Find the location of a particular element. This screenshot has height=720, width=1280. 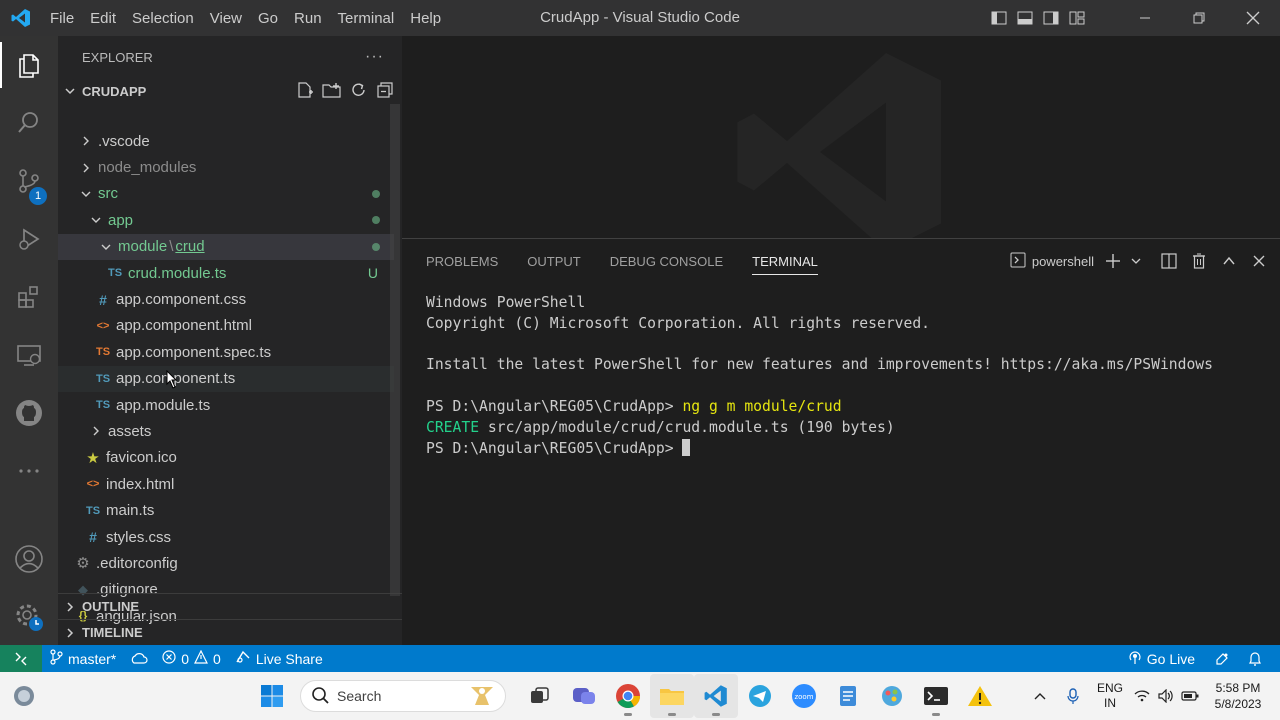

battery-icon is located at coordinates (1190, 696).